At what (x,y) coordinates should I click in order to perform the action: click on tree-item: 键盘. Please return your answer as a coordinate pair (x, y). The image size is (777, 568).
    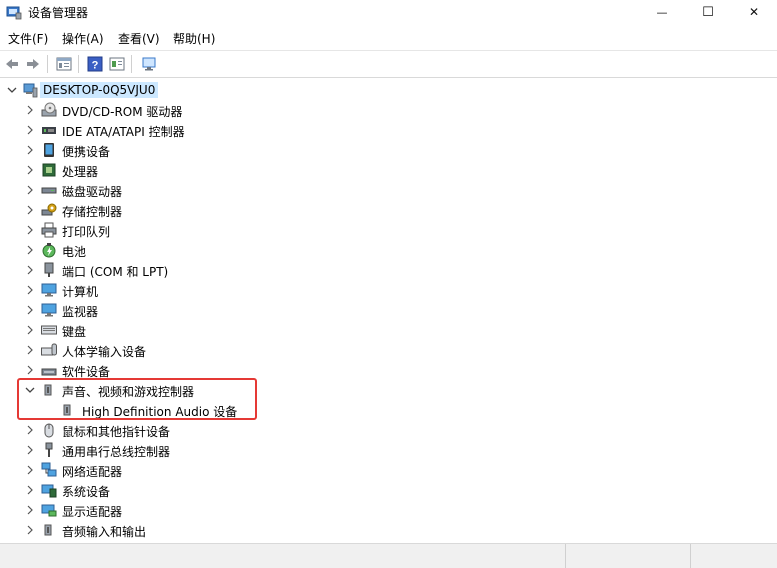
    Looking at the image, I should click on (388, 330).